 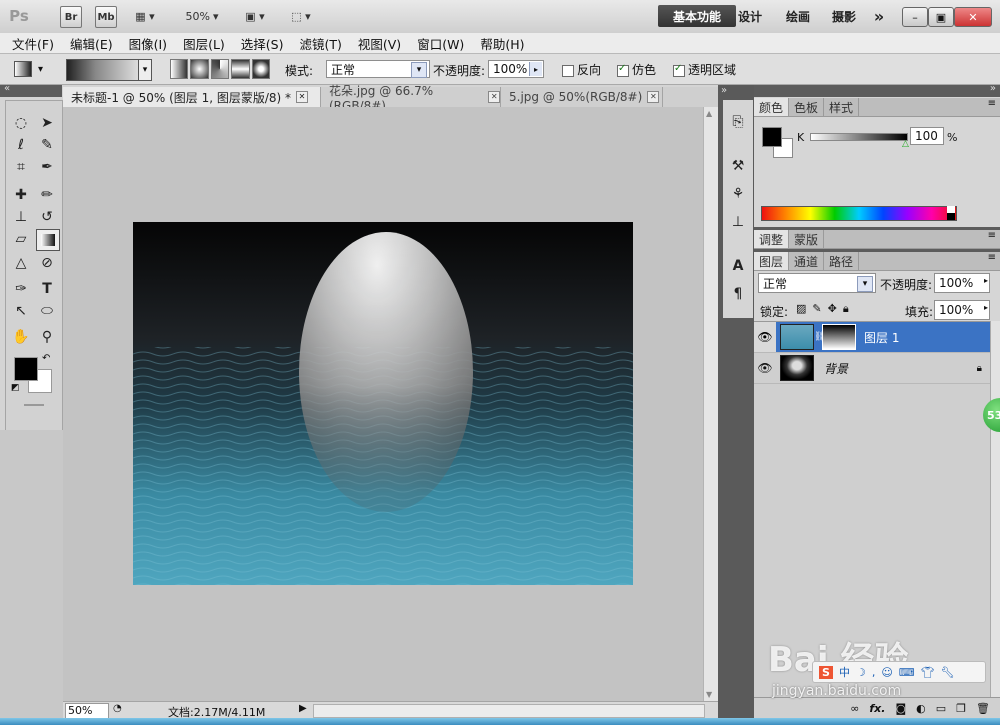 I want to click on ime-moon-icon: ☽, so click(x=861, y=672).